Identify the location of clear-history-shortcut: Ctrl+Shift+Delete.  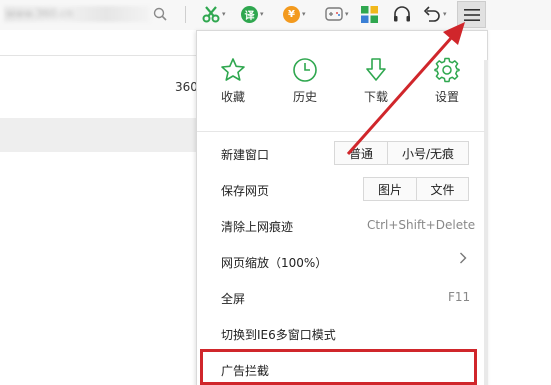
(421, 225).